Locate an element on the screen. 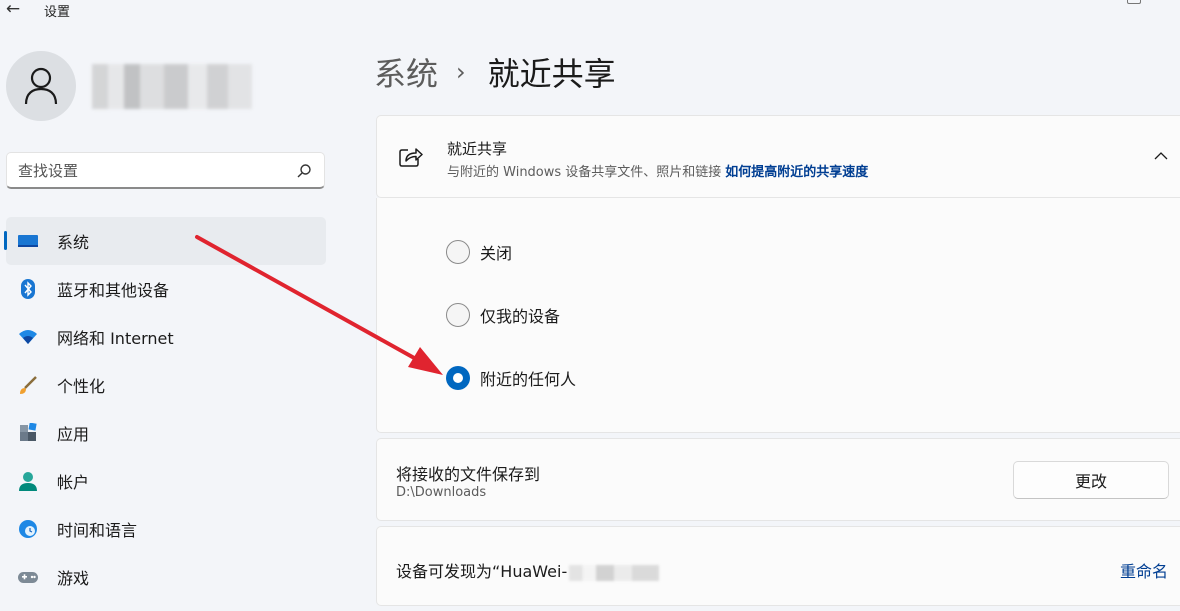  device-name-text: 设备可发现为“HuaWei- is located at coordinates (482, 571).